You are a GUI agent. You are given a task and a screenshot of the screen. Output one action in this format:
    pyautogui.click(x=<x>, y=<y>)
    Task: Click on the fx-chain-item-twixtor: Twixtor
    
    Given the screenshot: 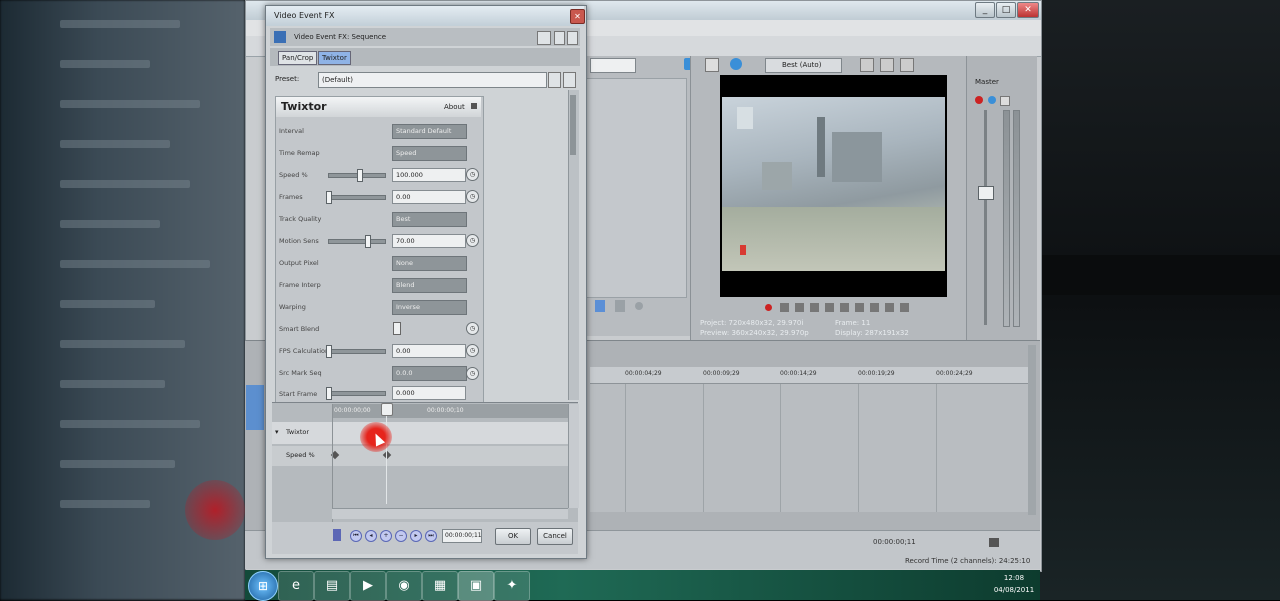 What is the action you would take?
    pyautogui.click(x=334, y=58)
    